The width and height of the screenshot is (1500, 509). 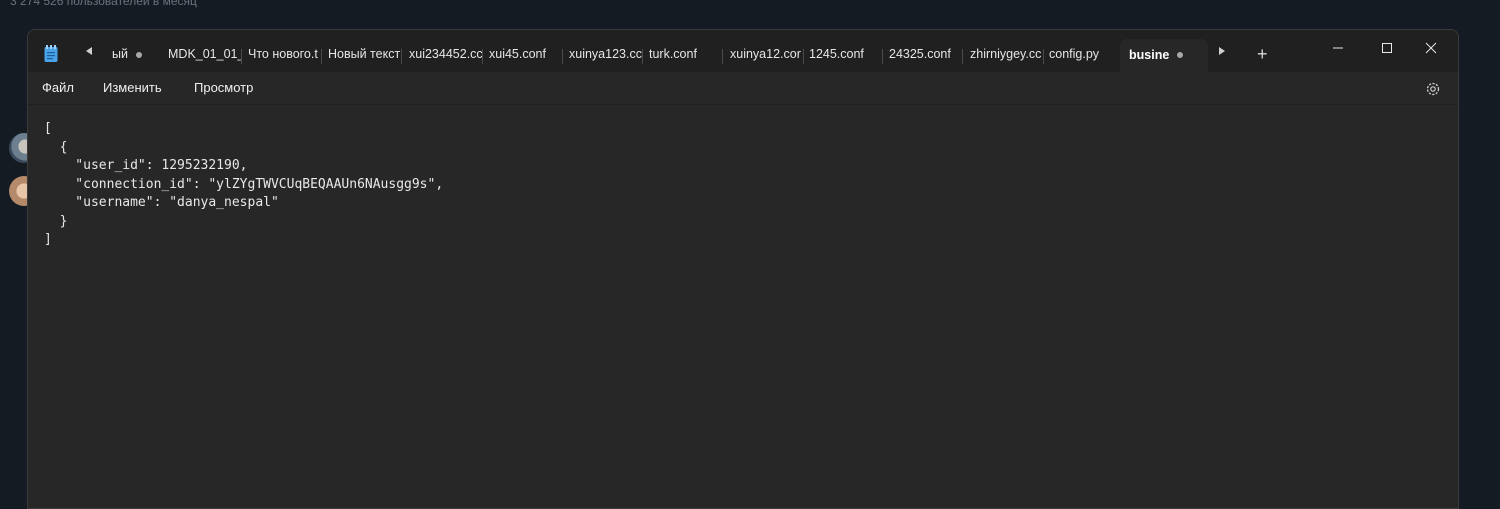 What do you see at coordinates (673, 54) in the screenshot?
I see `tab-label: turk.conf` at bounding box center [673, 54].